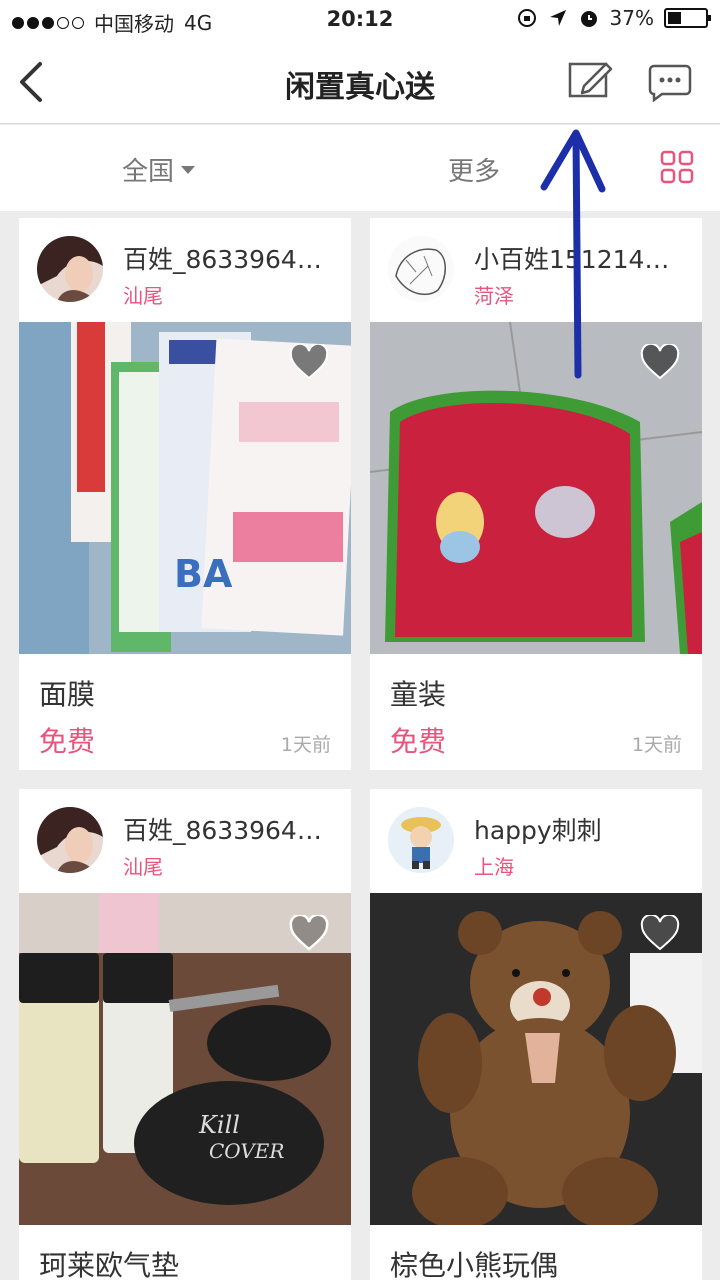  Describe the element at coordinates (590, 80) in the screenshot. I see `edit-post-icon` at that location.